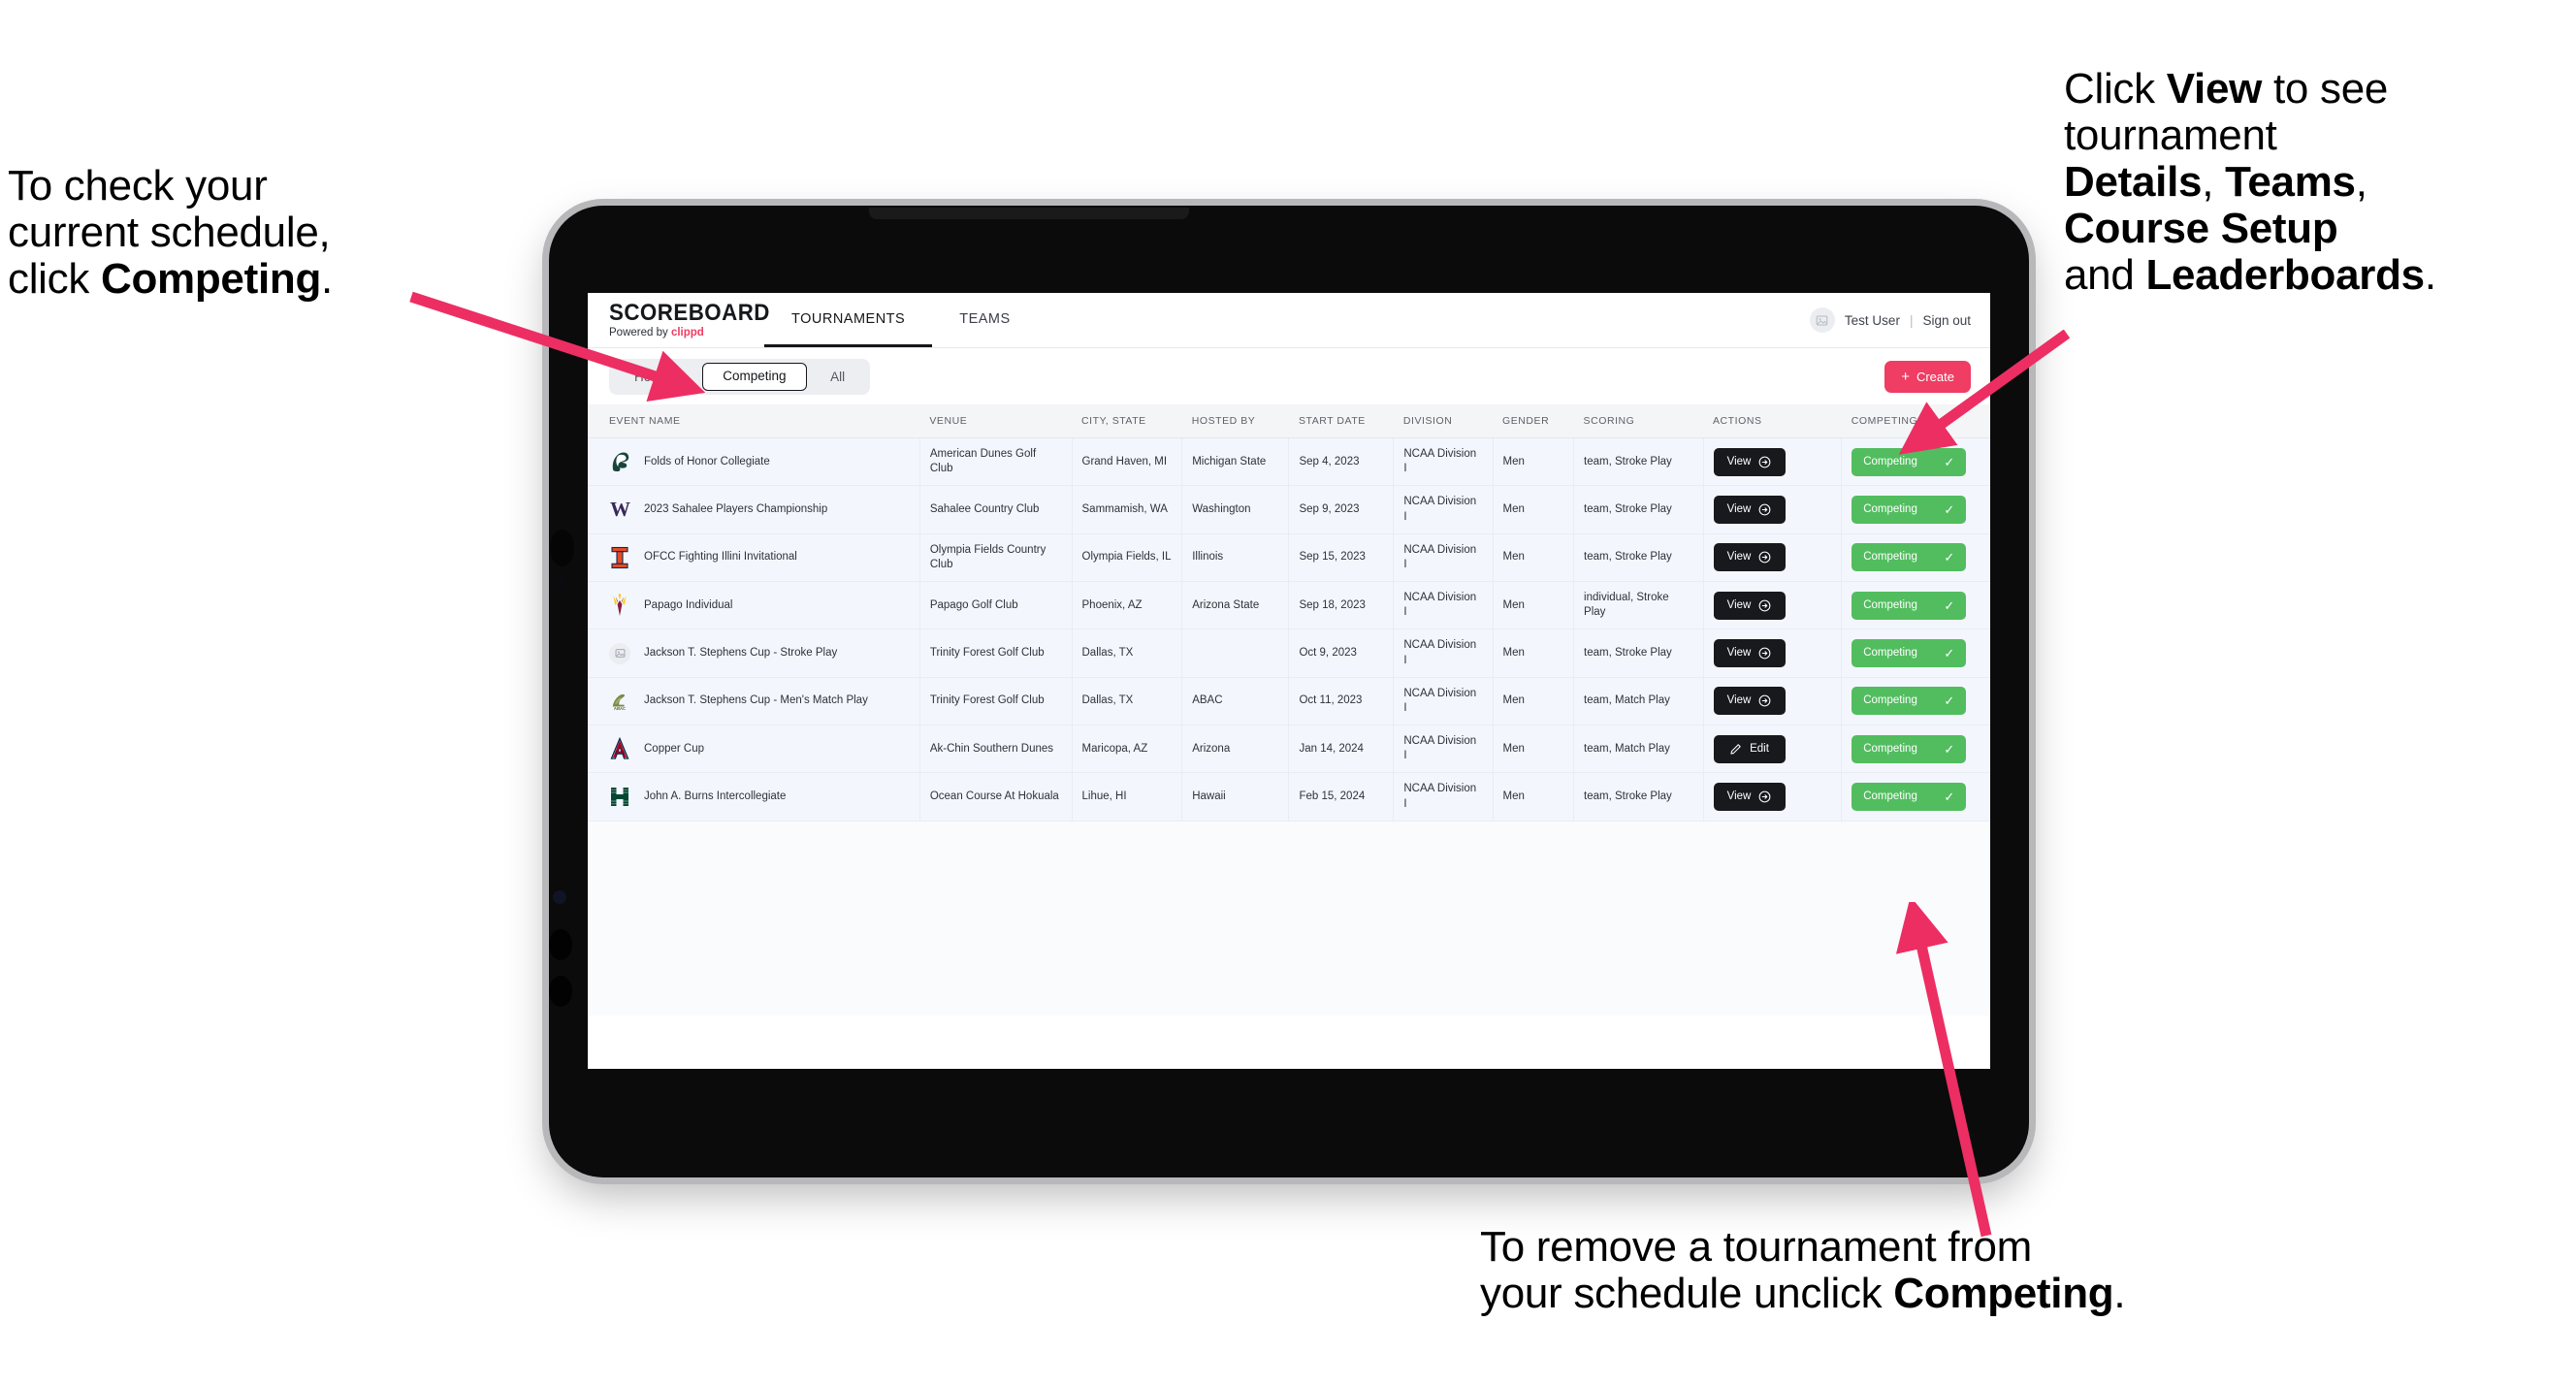  What do you see at coordinates (1235, 749) in the screenshot?
I see `cell-hosted-by: Arizona` at bounding box center [1235, 749].